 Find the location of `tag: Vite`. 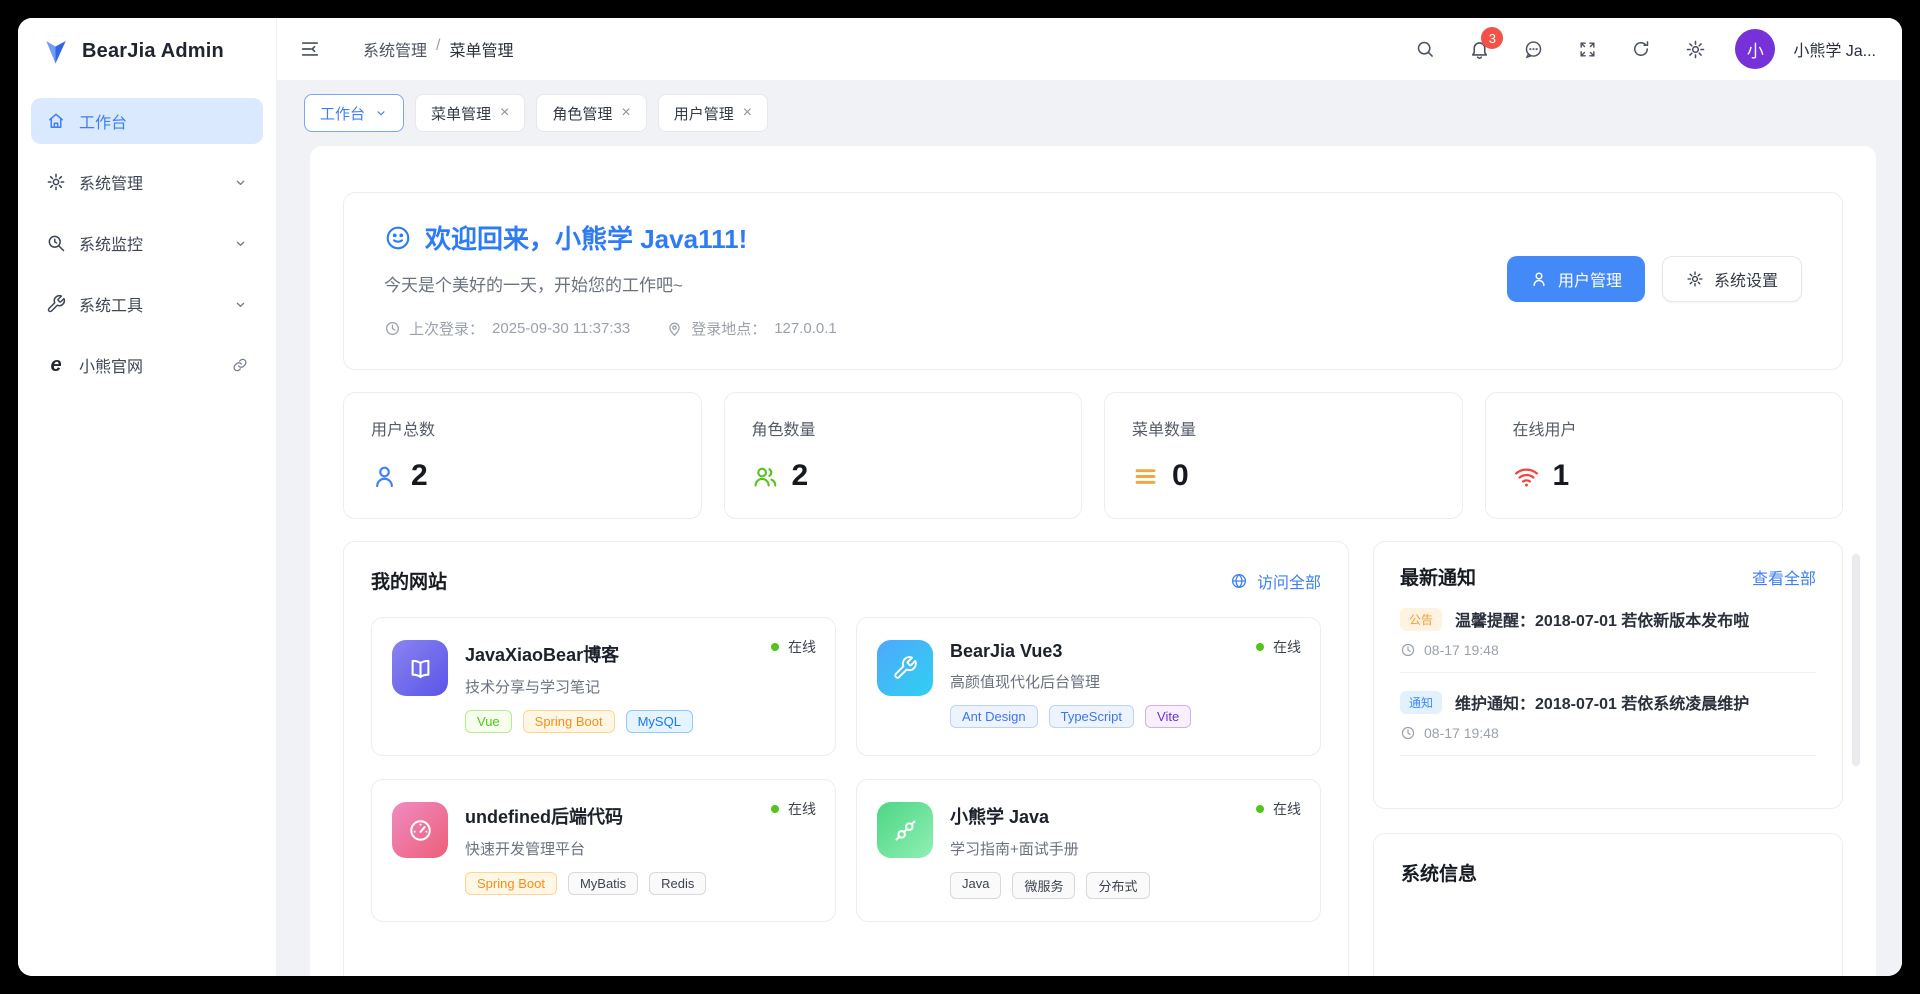

tag: Vite is located at coordinates (1168, 716).